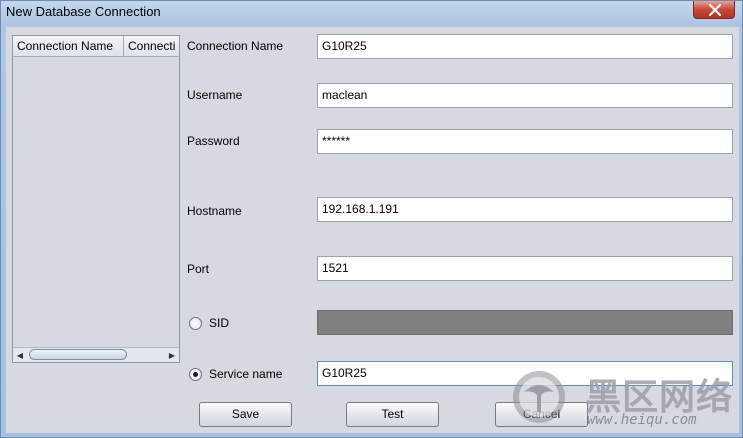  I want to click on list-header: Connection Name Connecti, so click(96, 46).